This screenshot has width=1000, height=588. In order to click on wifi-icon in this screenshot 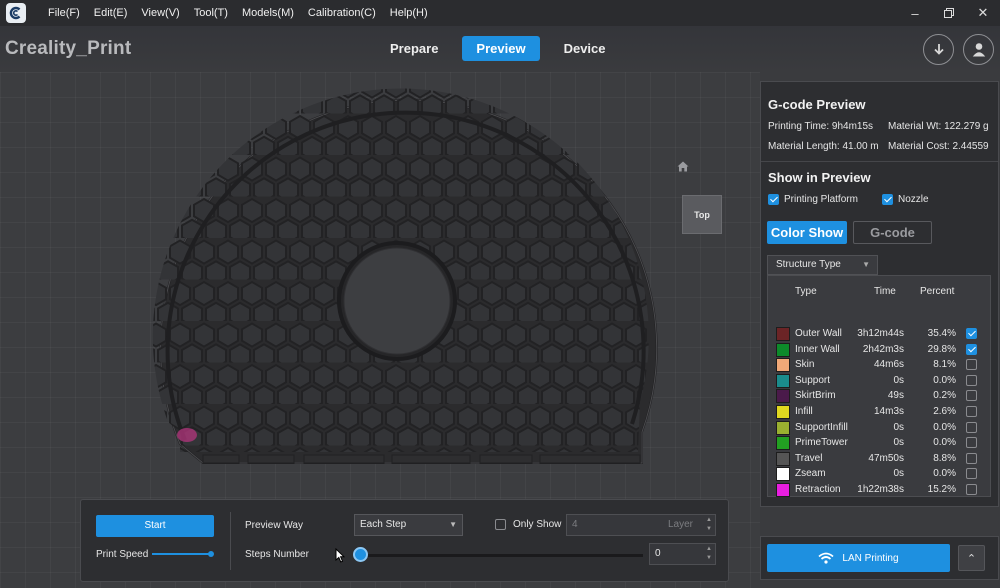, I will do `click(826, 558)`.